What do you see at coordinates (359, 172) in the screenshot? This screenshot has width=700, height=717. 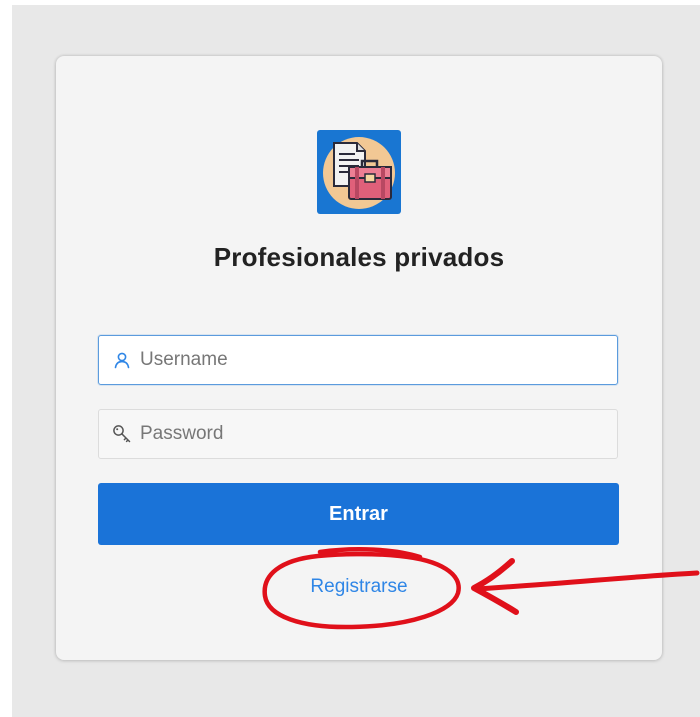 I see `briefcase-document-logo-icon` at bounding box center [359, 172].